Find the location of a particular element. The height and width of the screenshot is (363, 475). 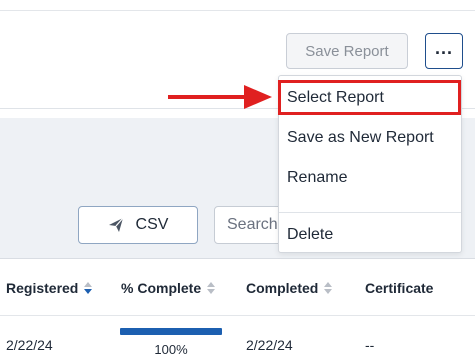

filter-divider is located at coordinates (237, 258).